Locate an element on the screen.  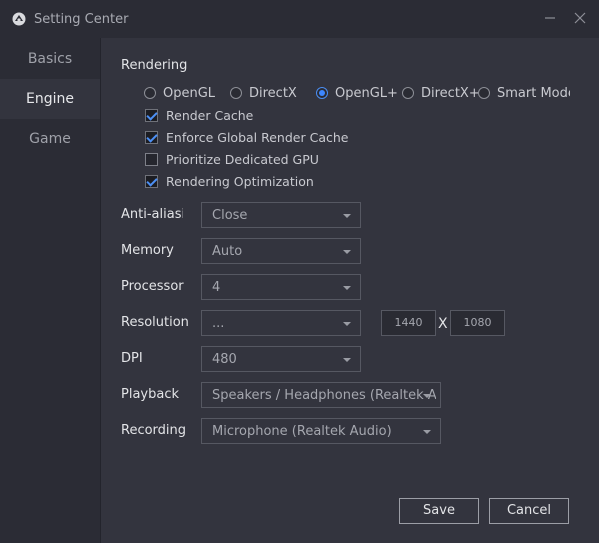
radio-opengl: OpenGL is located at coordinates (179, 93).